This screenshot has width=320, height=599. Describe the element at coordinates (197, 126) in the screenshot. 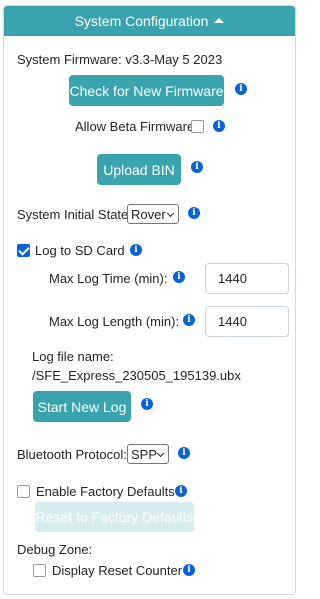

I see `allow-beta-checkbox` at that location.